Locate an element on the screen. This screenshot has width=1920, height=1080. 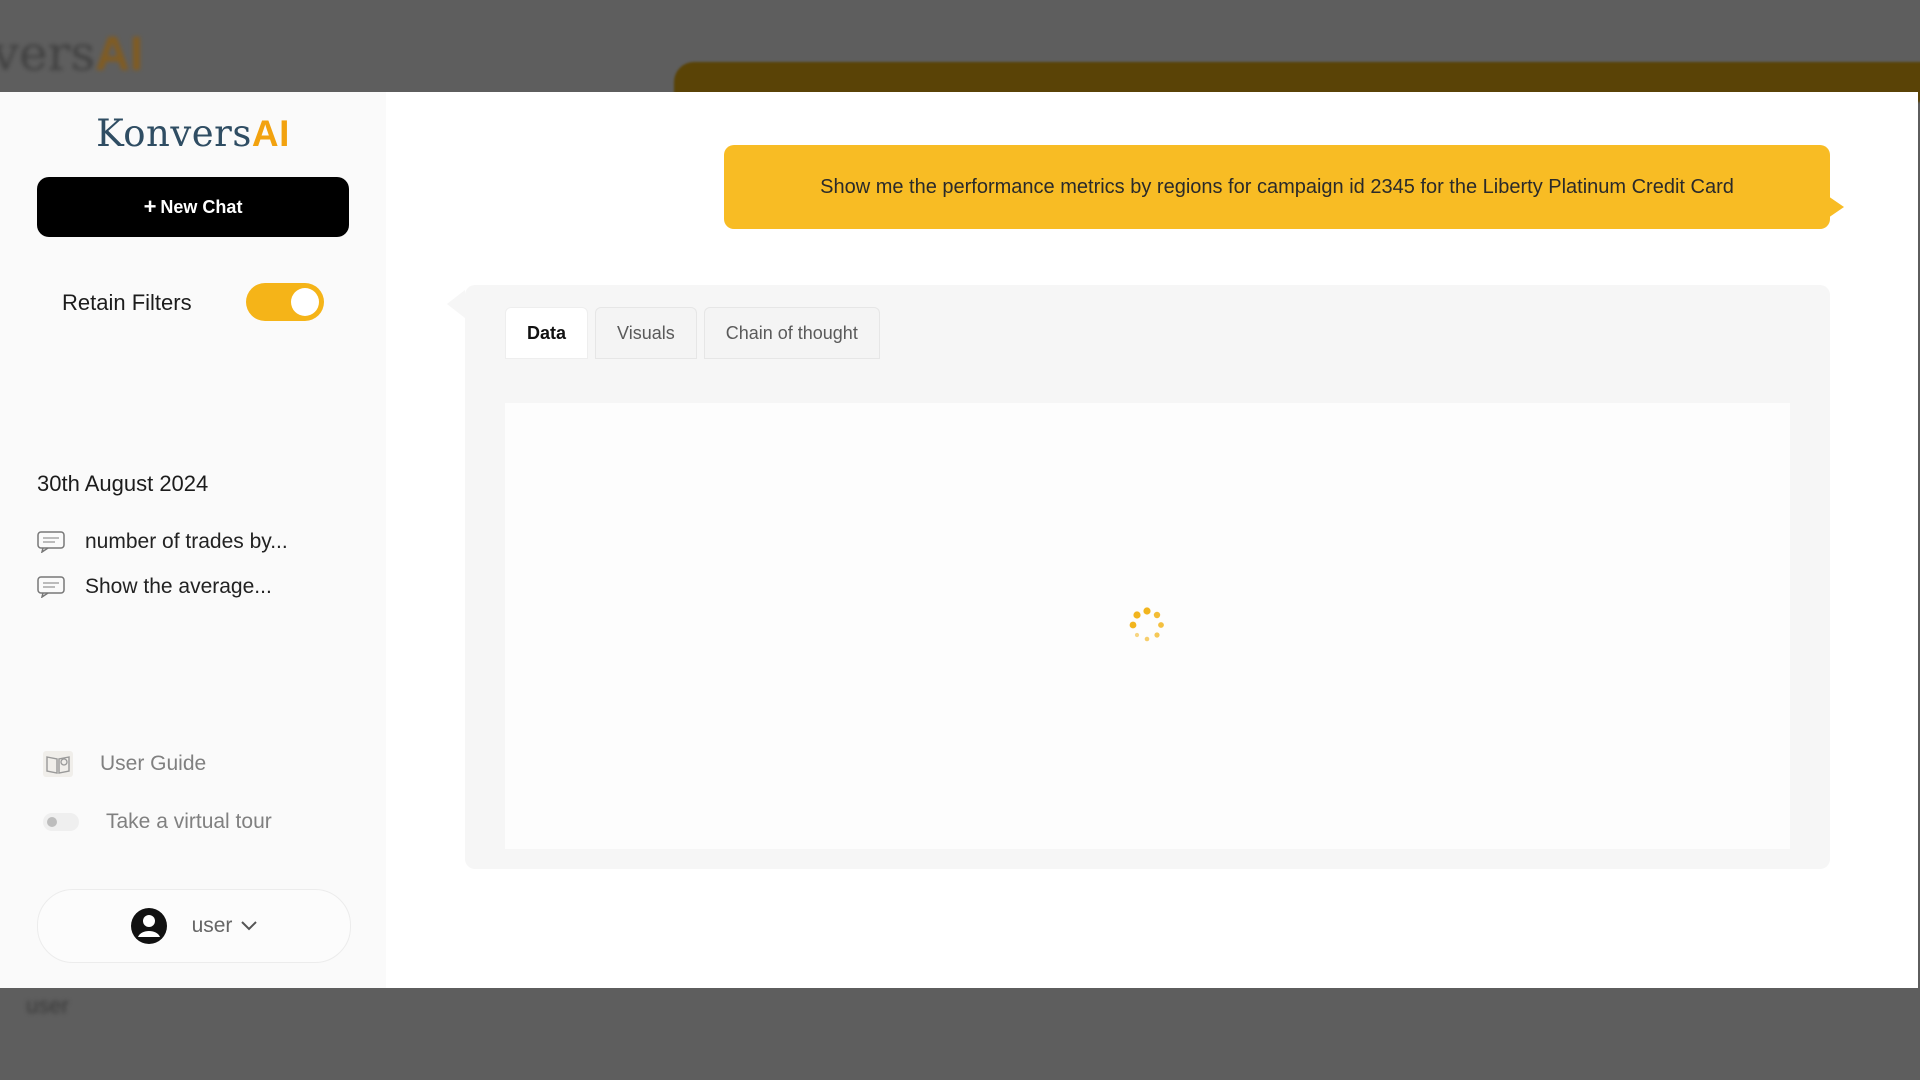
user-guide-link: User Guide is located at coordinates (124, 764).